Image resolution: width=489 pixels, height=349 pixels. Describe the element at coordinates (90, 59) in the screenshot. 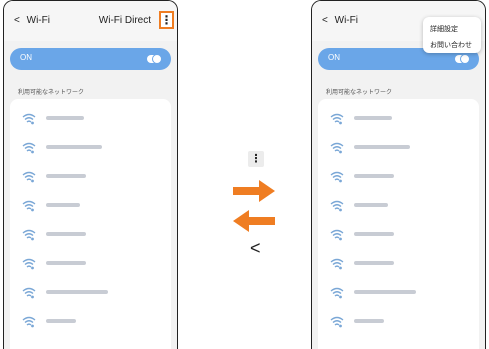

I see `wifi-master-switch: ON` at that location.